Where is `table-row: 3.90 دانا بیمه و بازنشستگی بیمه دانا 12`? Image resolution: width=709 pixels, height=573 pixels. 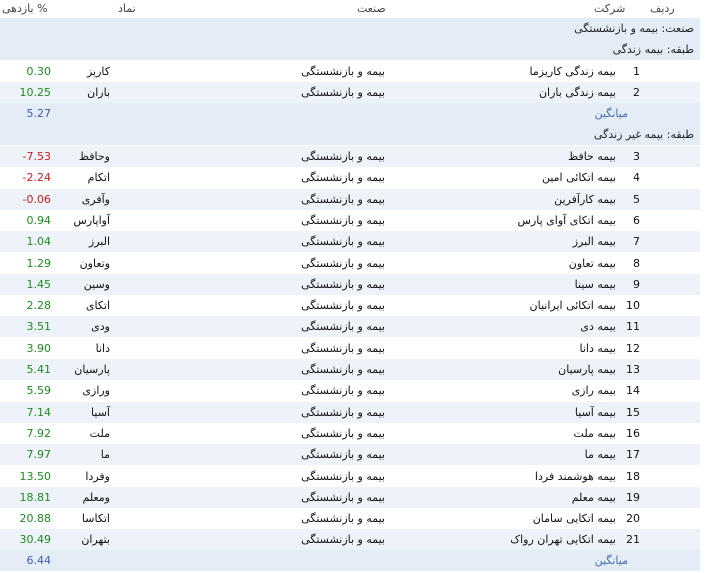 table-row: 3.90 دانا بیمه و بازنشستگی بیمه دانا 12 is located at coordinates (350, 348).